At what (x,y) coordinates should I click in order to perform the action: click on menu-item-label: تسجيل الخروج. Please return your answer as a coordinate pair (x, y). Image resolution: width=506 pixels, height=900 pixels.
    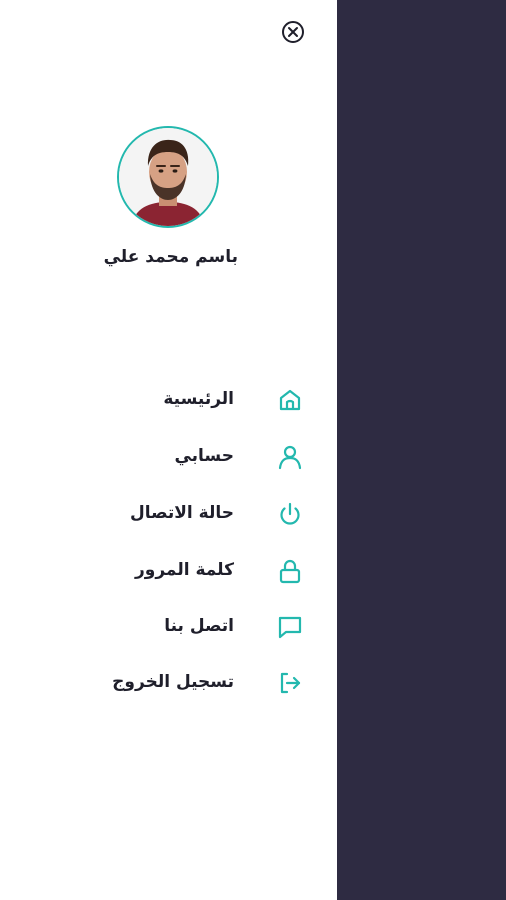
    Looking at the image, I should click on (173, 682).